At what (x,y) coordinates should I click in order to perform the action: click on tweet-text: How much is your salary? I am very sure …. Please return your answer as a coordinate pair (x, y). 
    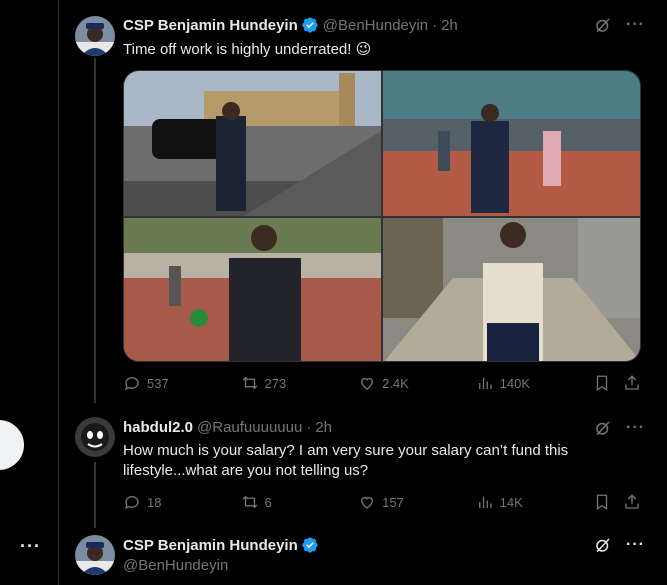
    Looking at the image, I should click on (346, 460).